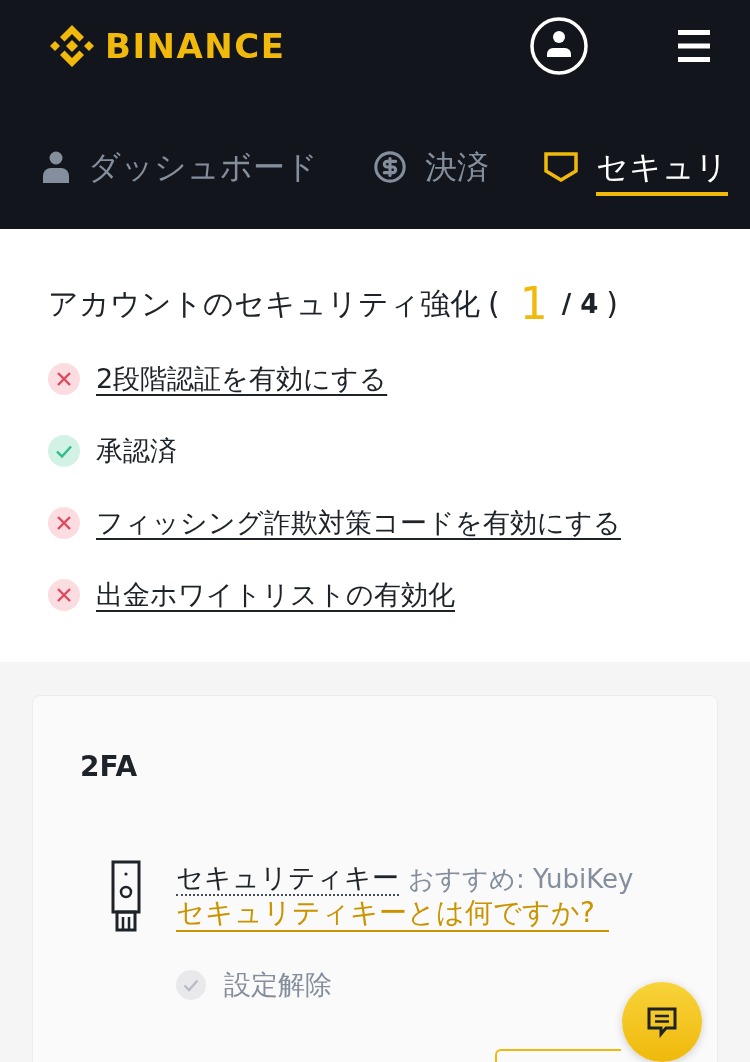  Describe the element at coordinates (694, 46) in the screenshot. I see `menu-icon` at that location.